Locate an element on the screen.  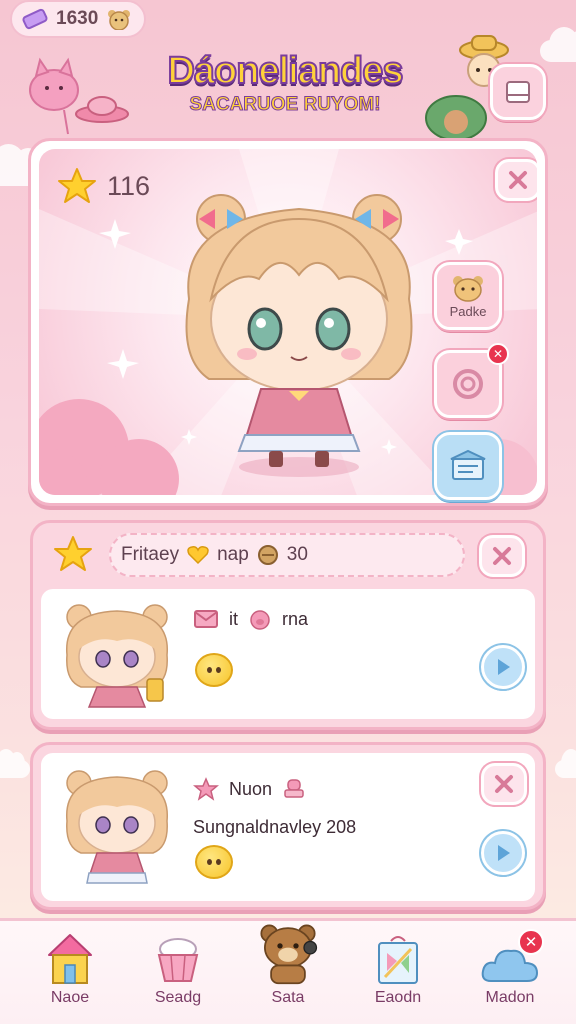
side-button-label: Padke is located at coordinates (468, 311).